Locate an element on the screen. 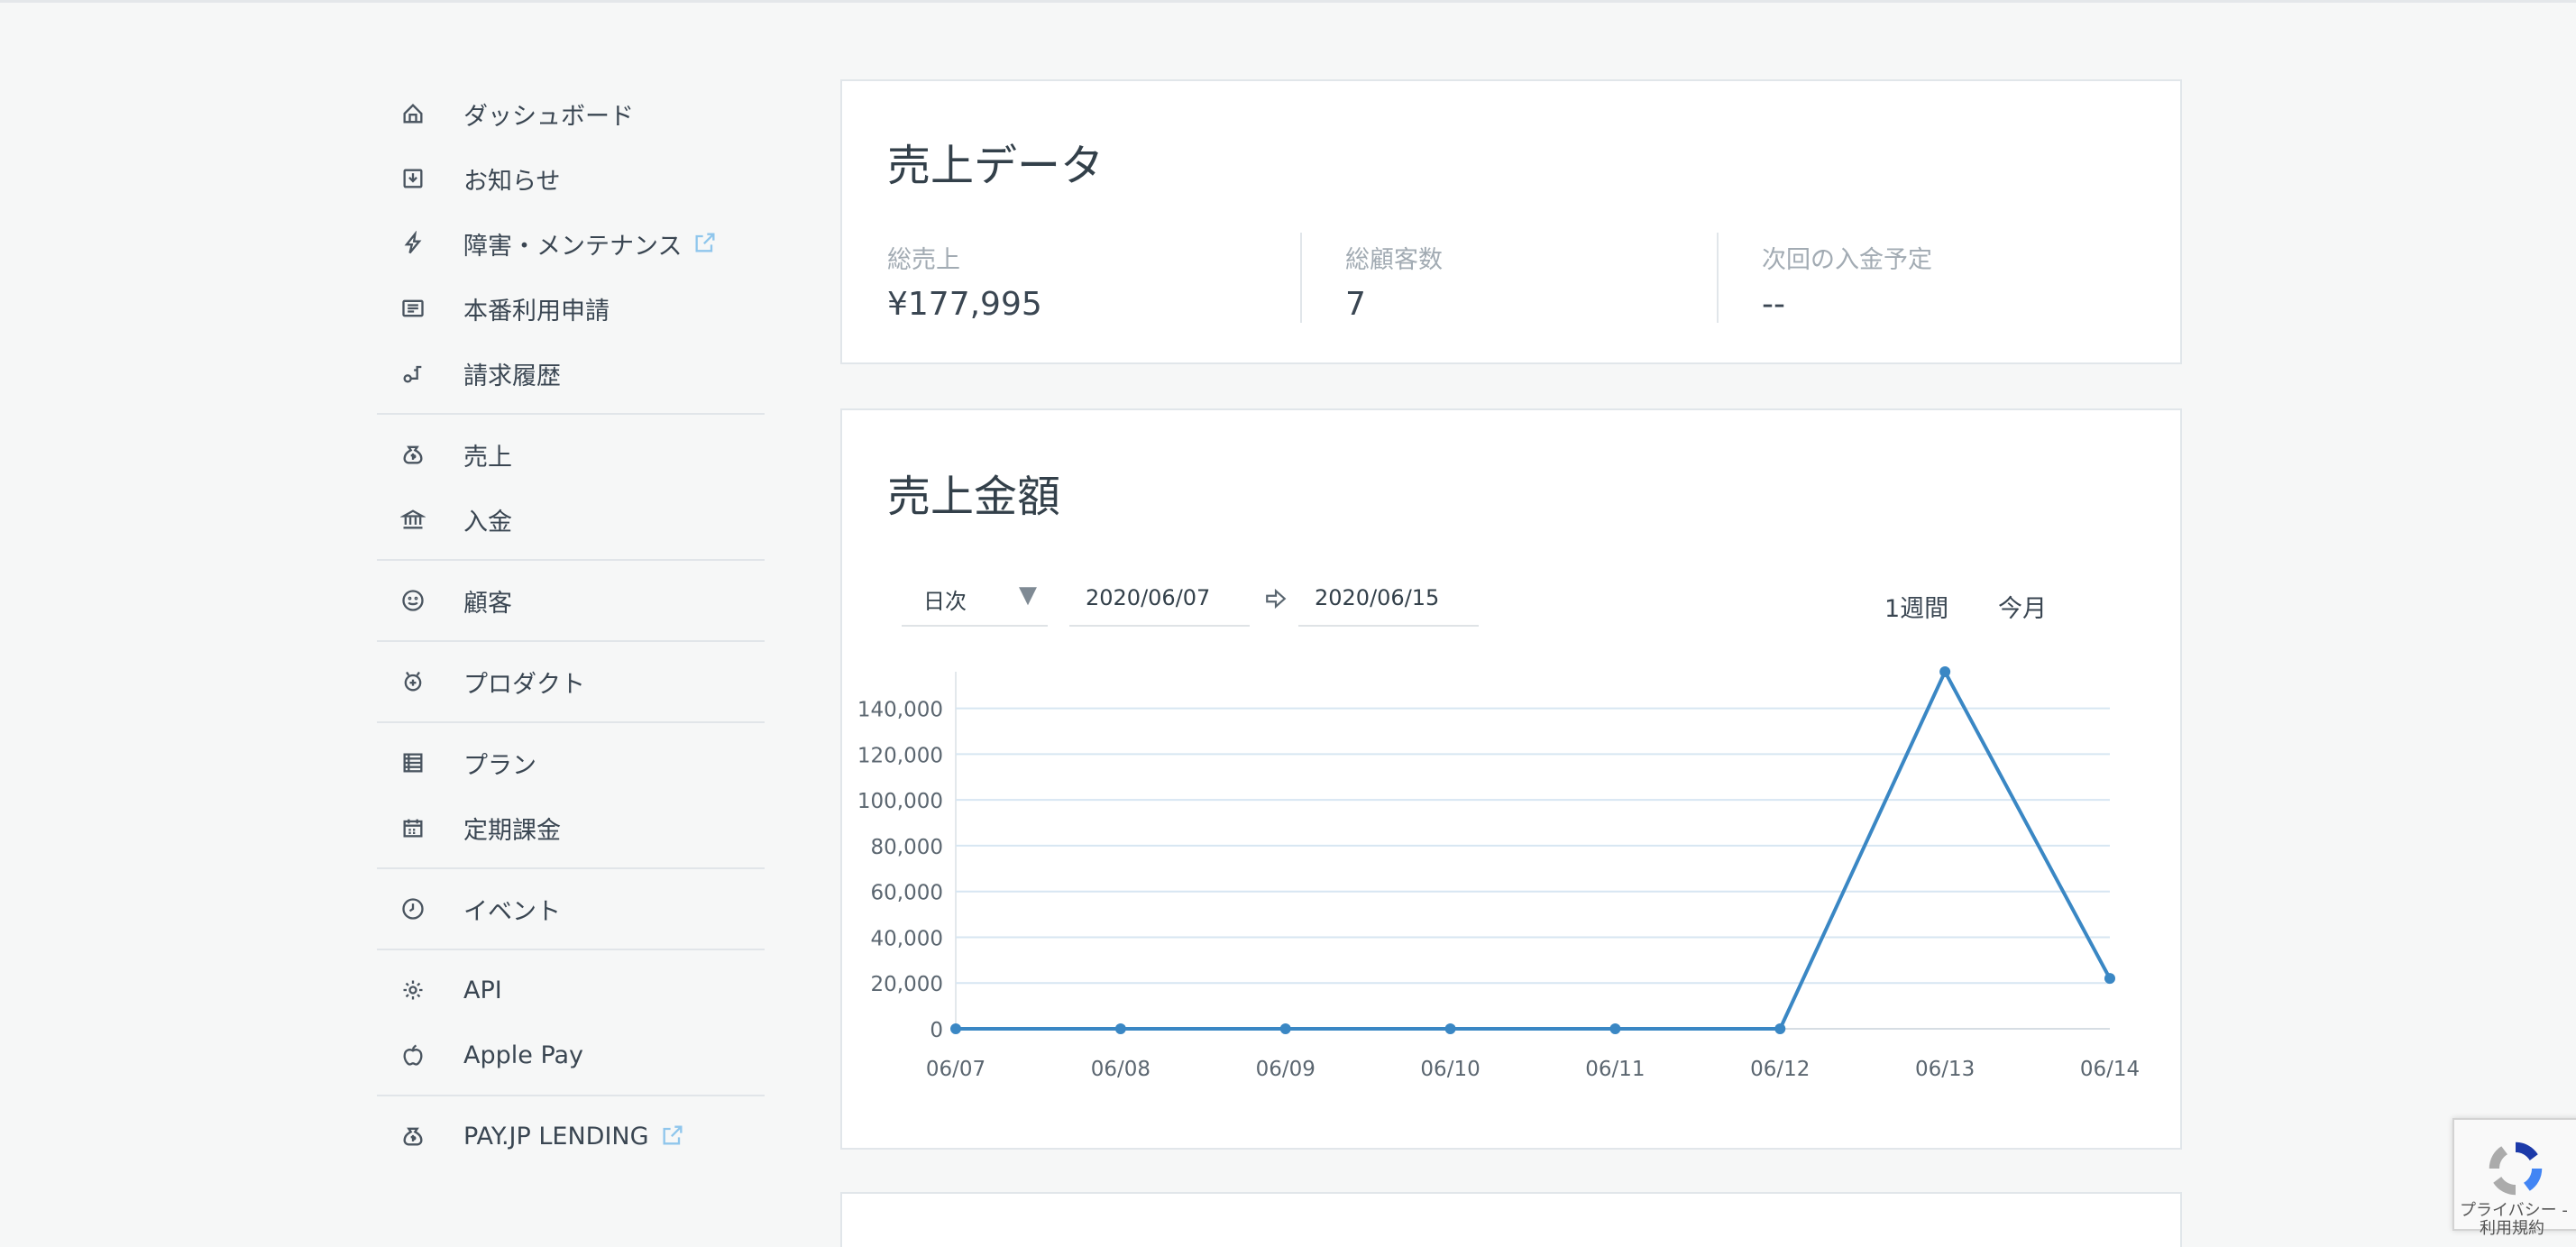 The width and height of the screenshot is (2576, 1247). stat-label: 総顧客数 is located at coordinates (1394, 260).